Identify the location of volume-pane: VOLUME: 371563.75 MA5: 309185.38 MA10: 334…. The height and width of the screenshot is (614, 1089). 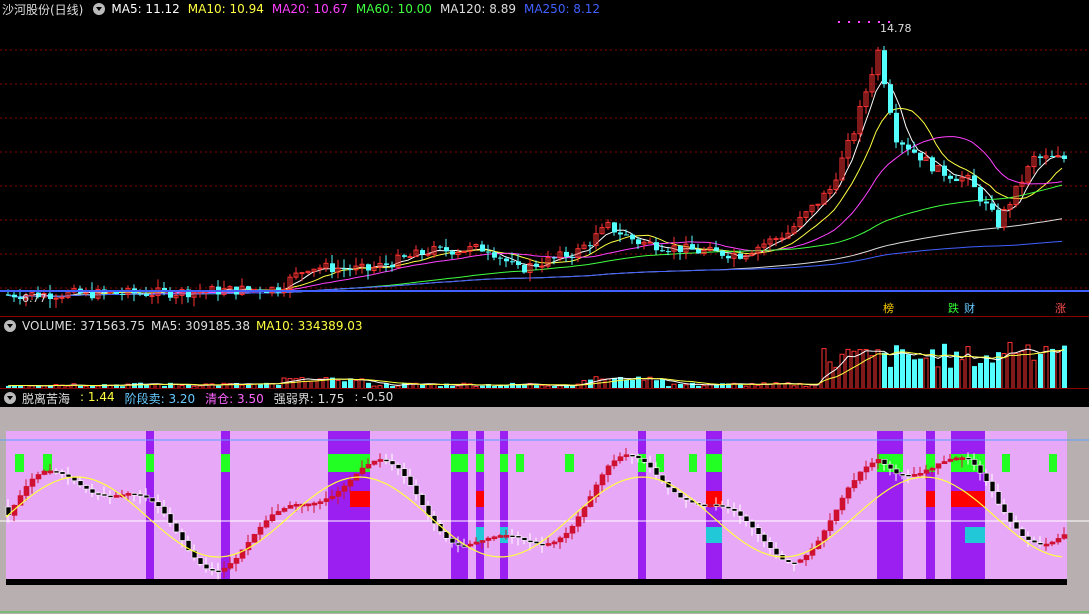
(544, 352).